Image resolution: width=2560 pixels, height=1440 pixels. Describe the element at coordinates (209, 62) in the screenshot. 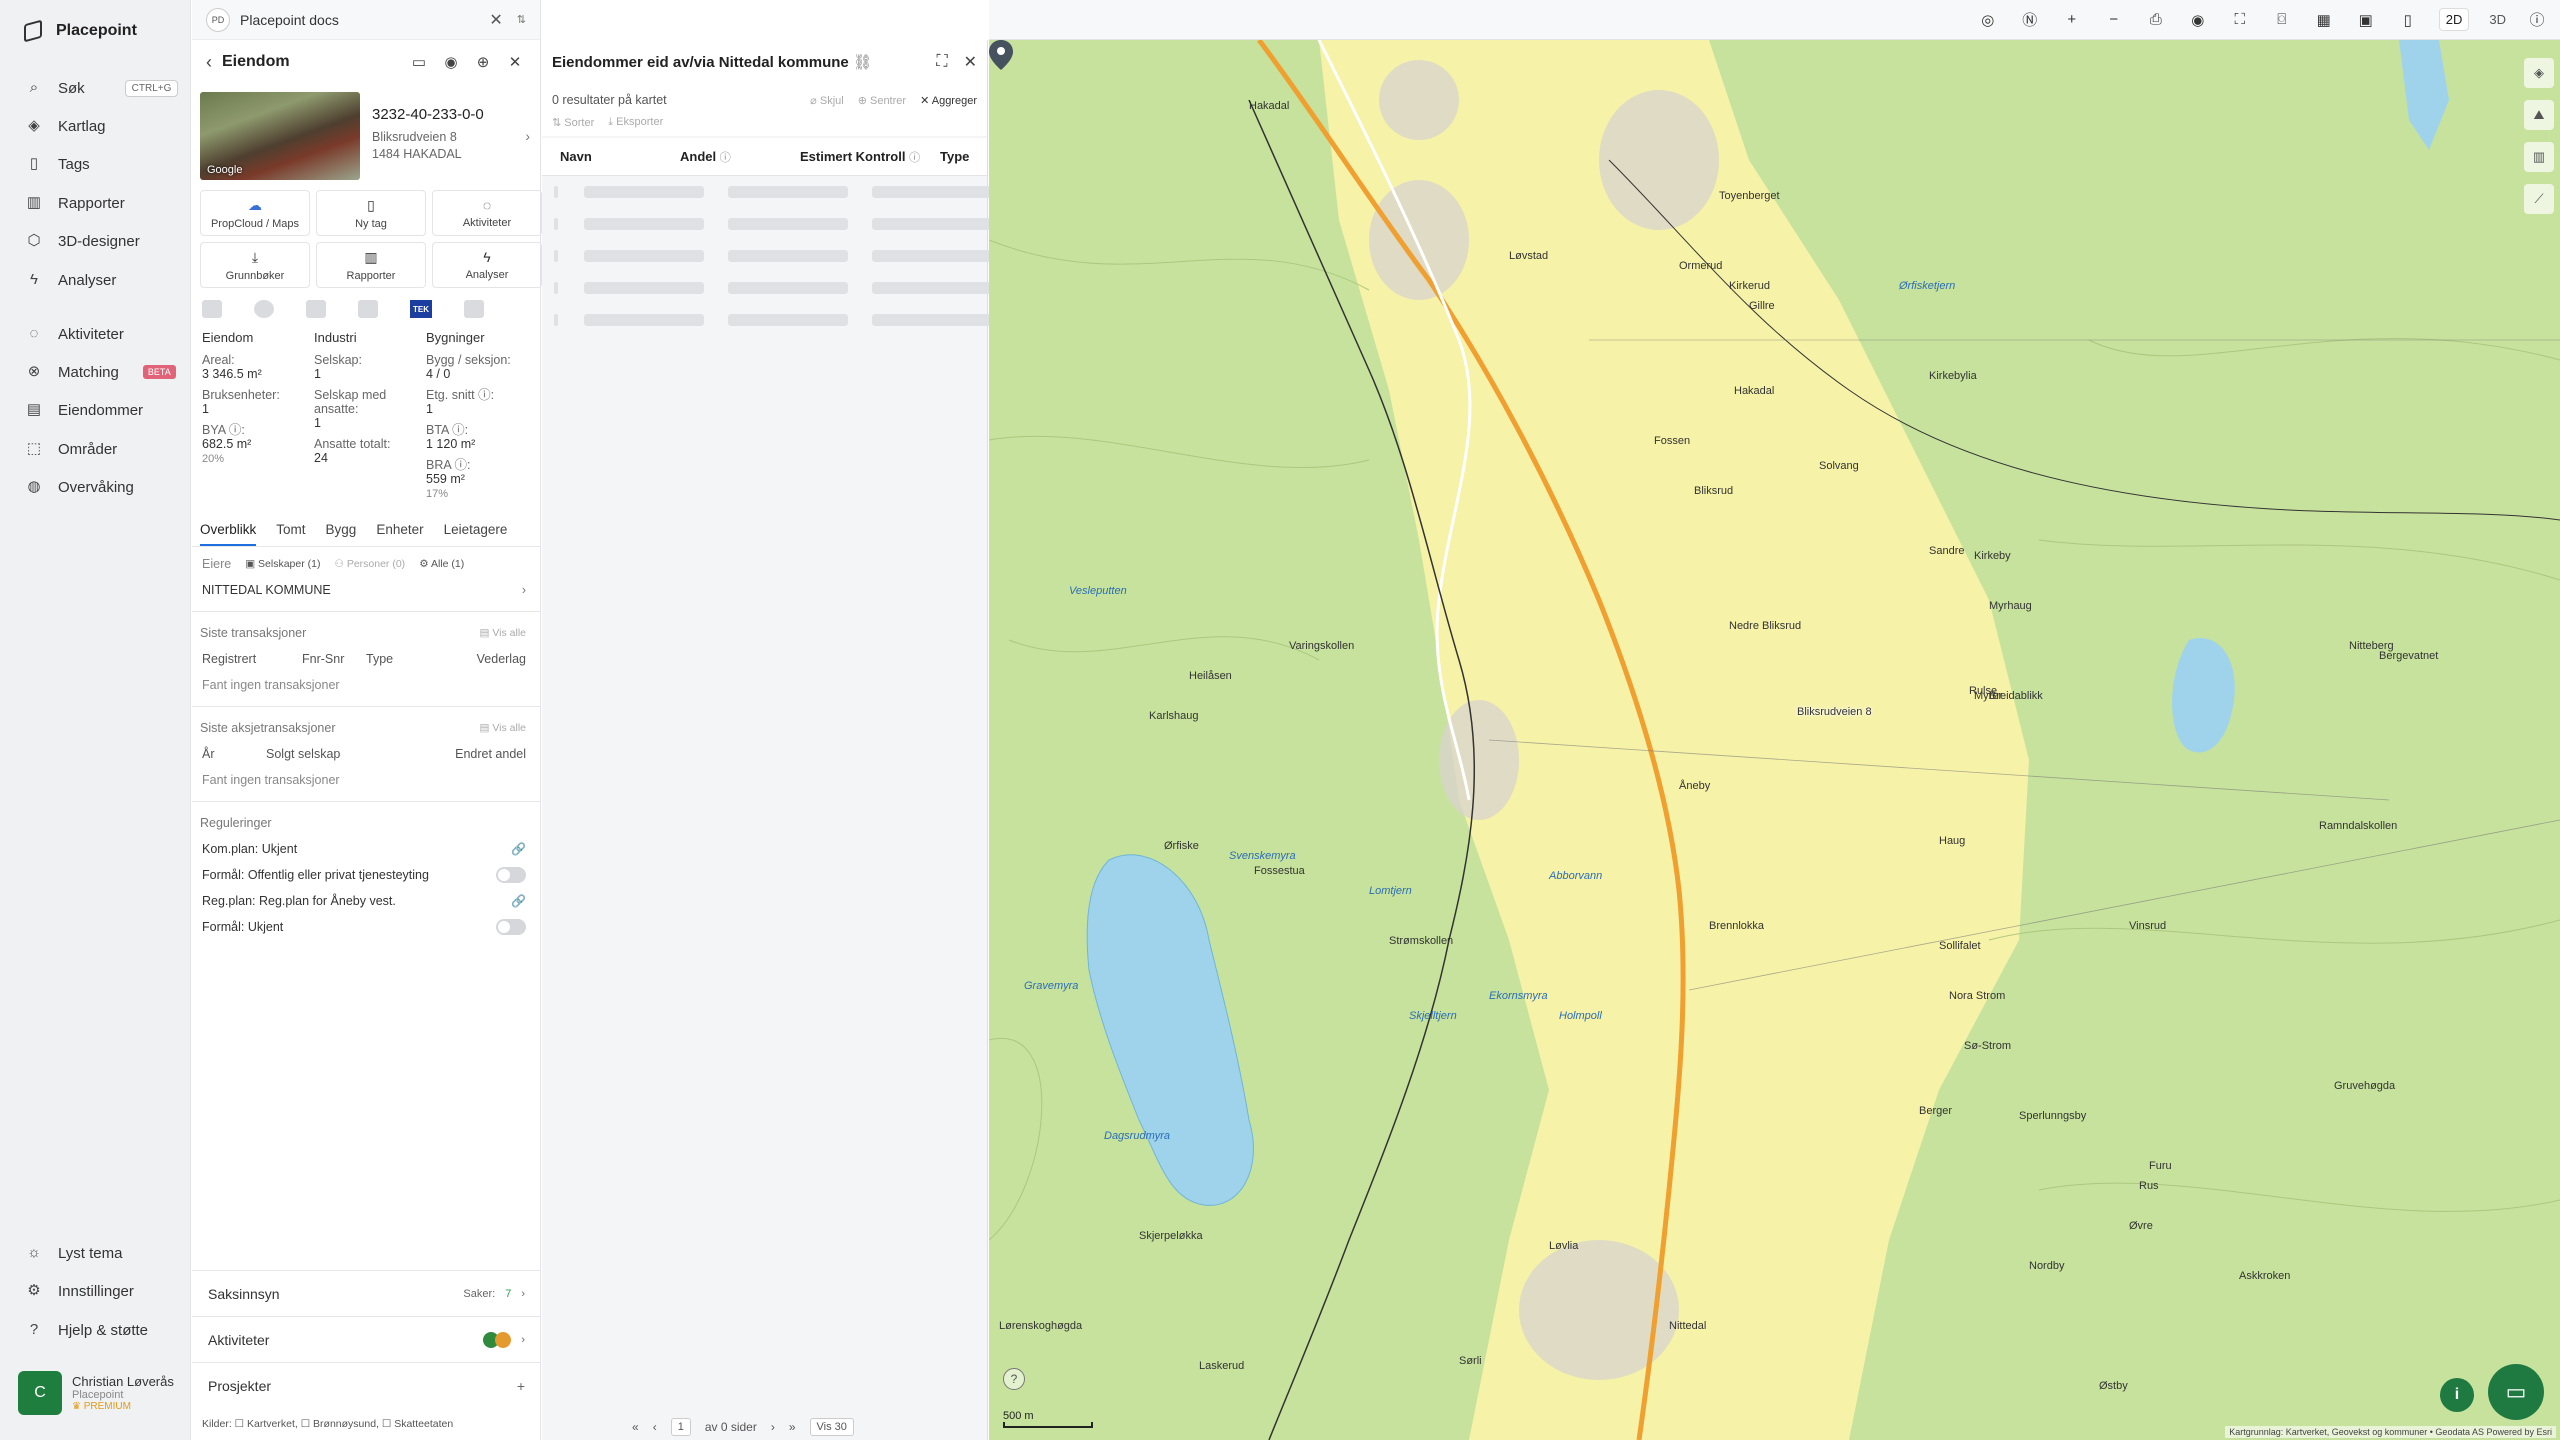

I see `back-icon: ‹` at that location.